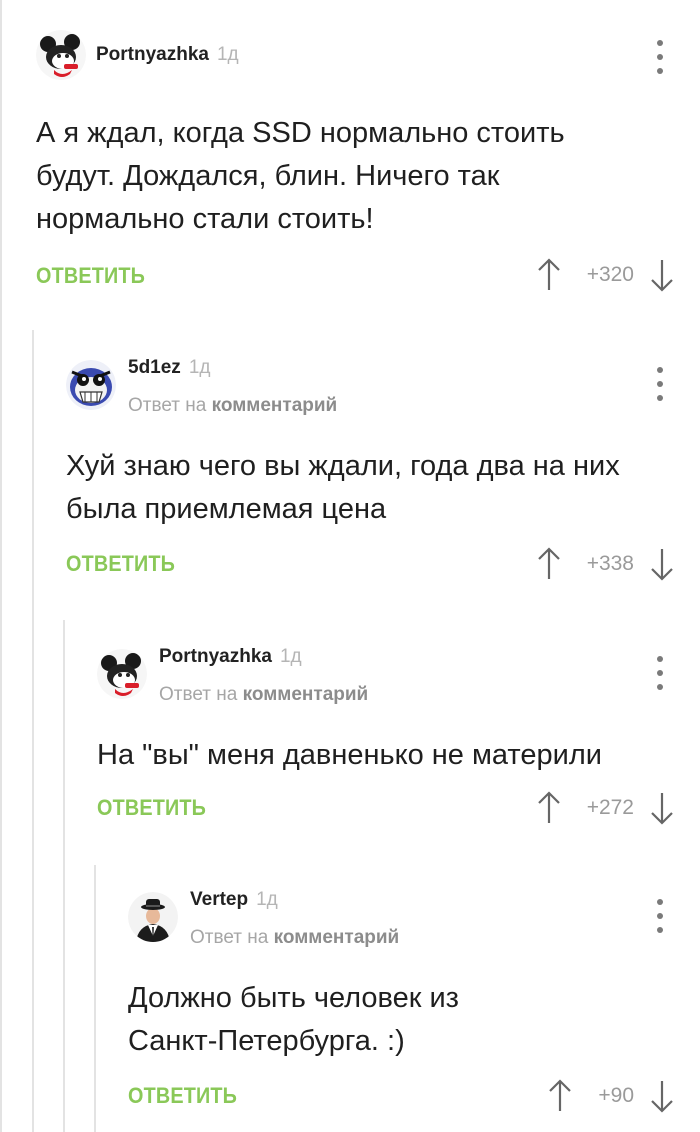 The image size is (700, 1132). Describe the element at coordinates (610, 807) in the screenshot. I see `rating-value: +272` at that location.